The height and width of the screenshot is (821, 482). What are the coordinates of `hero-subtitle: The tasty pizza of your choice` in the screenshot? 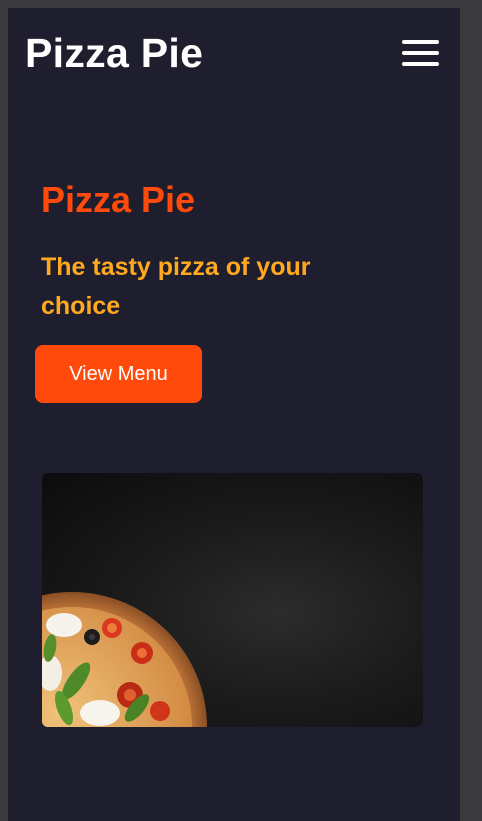 It's located at (176, 286).